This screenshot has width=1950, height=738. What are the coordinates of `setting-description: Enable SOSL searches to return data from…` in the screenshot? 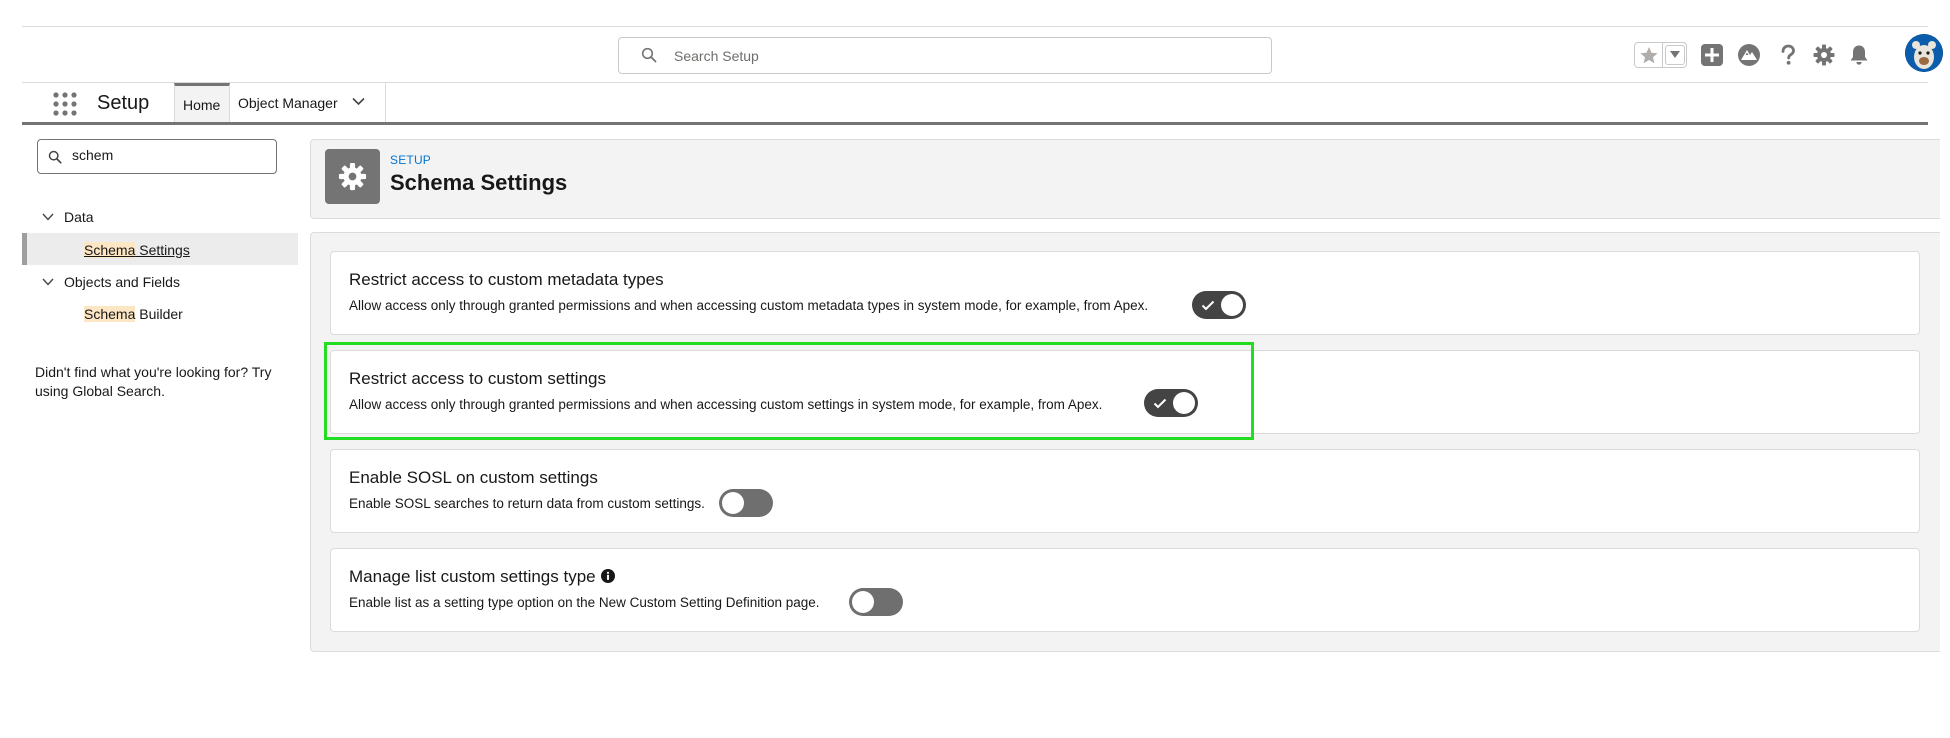 It's located at (527, 503).